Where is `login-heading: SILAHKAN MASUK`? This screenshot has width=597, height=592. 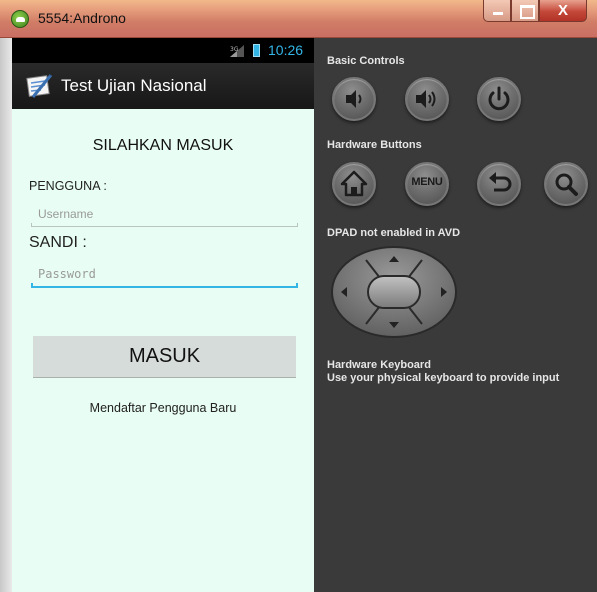 login-heading: SILAHKAN MASUK is located at coordinates (163, 145).